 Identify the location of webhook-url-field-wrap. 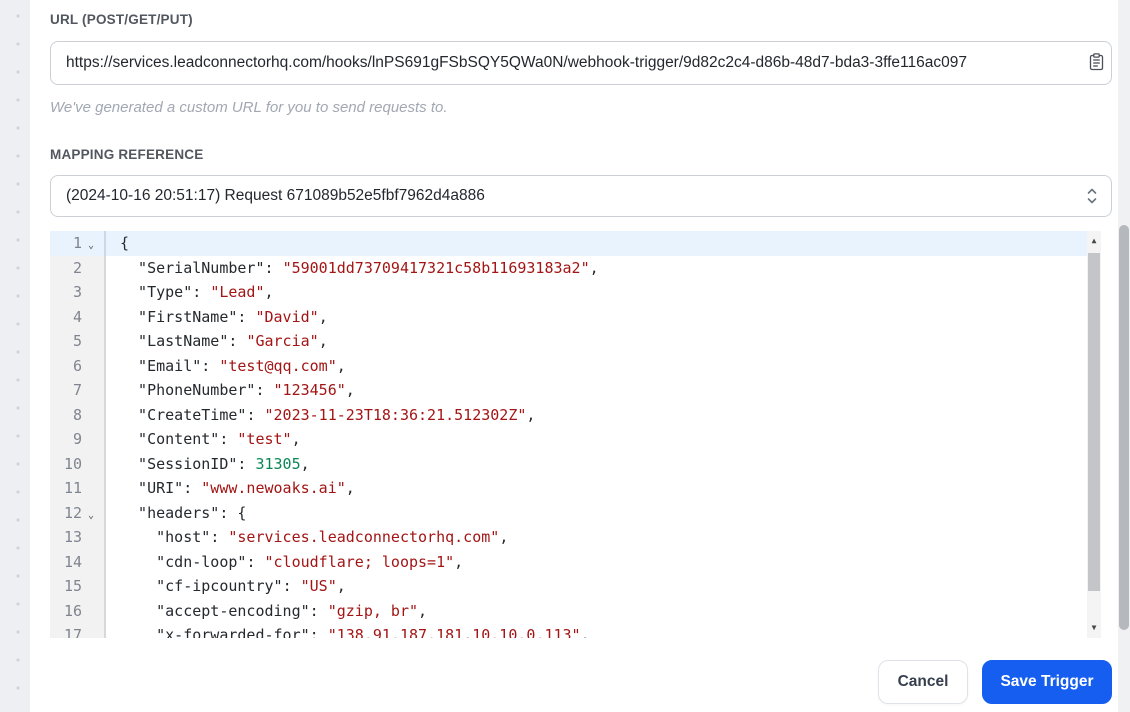
(581, 63).